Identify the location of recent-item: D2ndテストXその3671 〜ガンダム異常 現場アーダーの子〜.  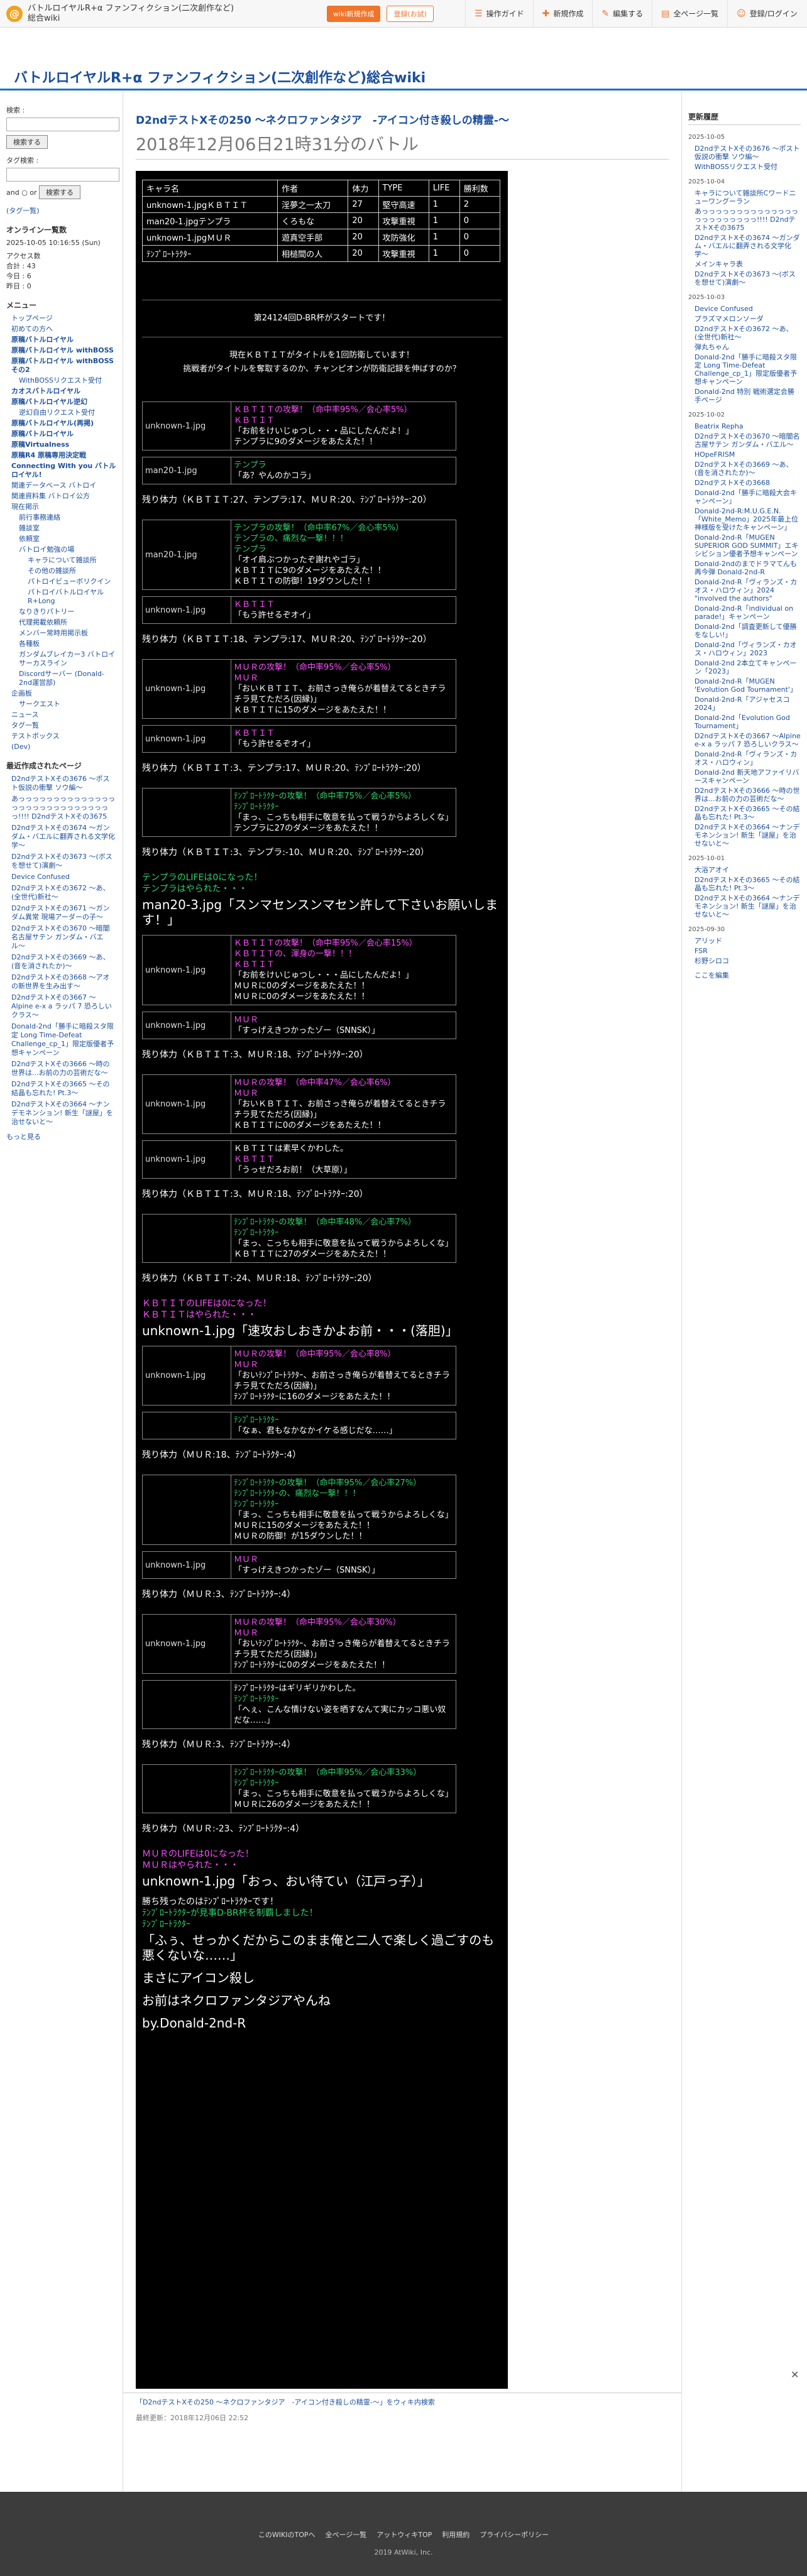
(63, 913).